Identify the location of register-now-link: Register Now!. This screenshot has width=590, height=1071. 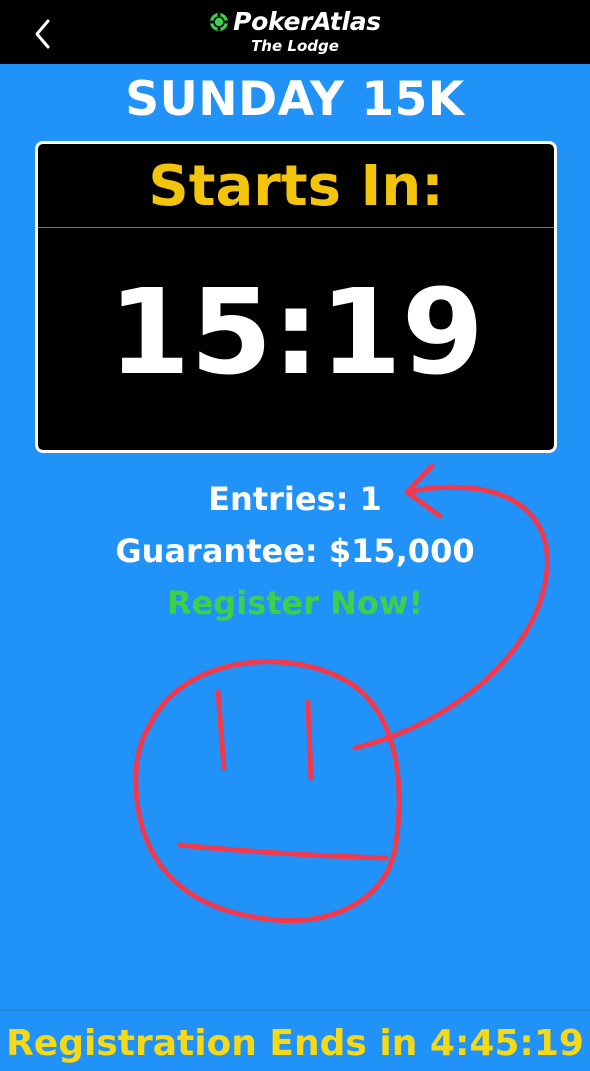
(295, 603).